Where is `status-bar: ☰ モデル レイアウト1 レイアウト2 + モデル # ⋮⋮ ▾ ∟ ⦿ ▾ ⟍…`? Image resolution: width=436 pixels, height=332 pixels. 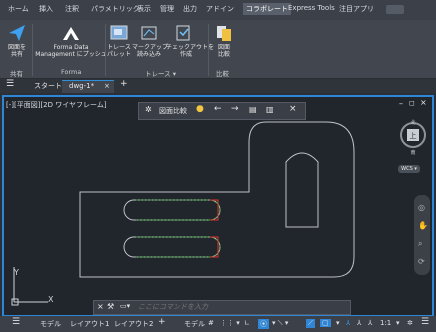
status-bar: ☰ モデル レイアウト1 レイアウト2 + モデル # ⋮⋮ ▾ ∟ ⦿ ▾ ⟍… is located at coordinates (218, 324).